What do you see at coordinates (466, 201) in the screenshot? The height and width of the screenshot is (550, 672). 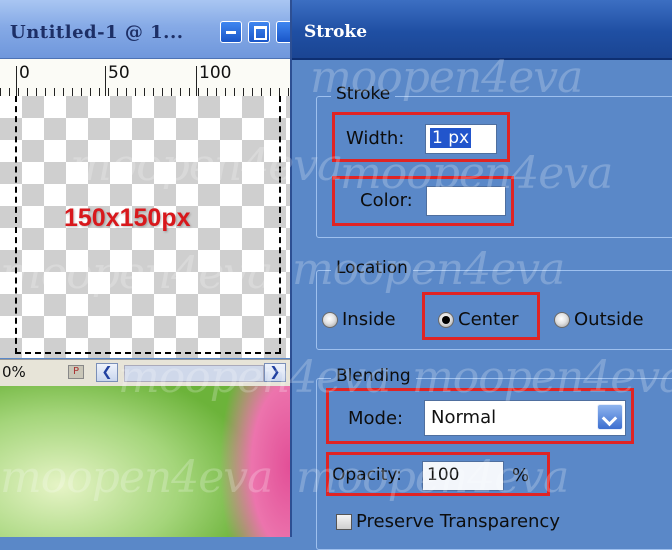 I see `color-swatch` at bounding box center [466, 201].